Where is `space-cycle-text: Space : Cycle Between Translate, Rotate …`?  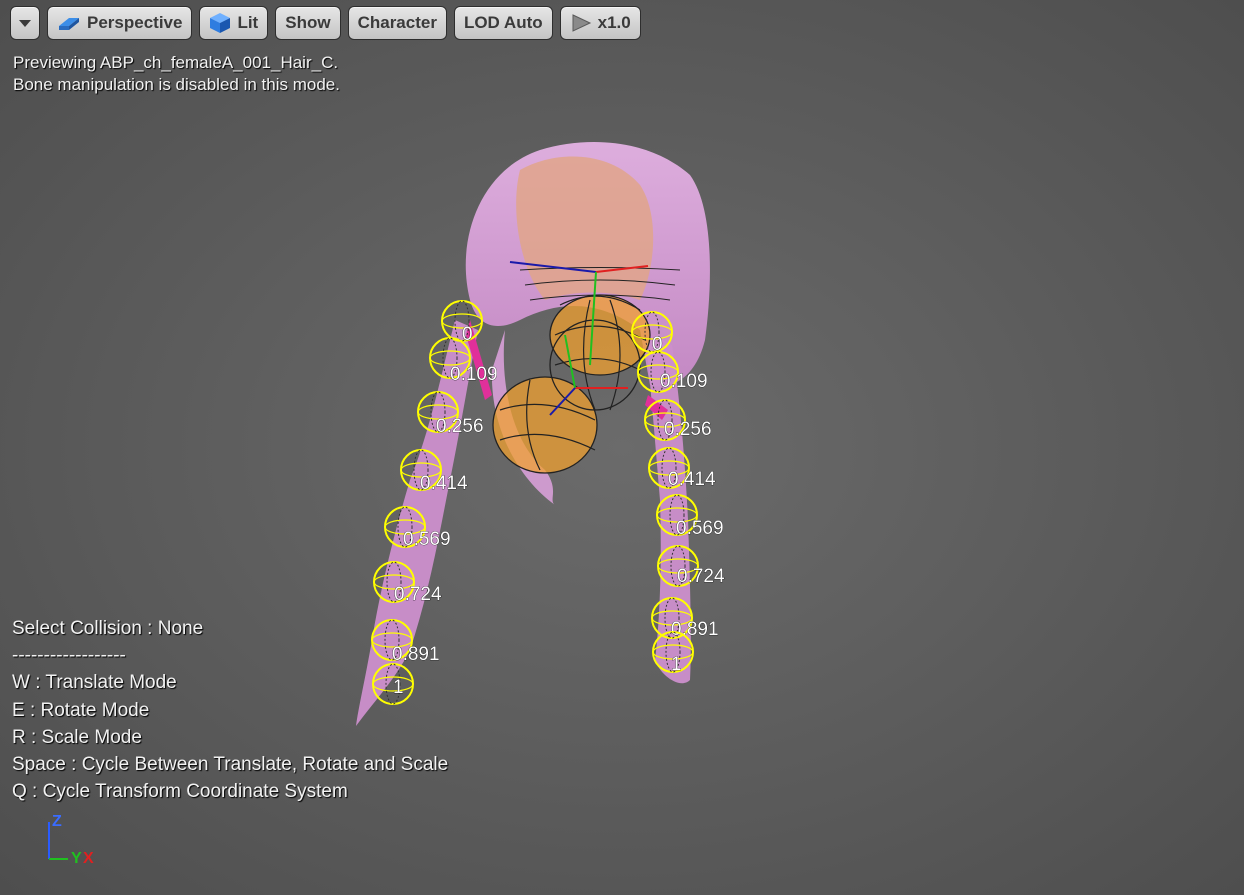 space-cycle-text: Space : Cycle Between Translate, Rotate … is located at coordinates (230, 765).